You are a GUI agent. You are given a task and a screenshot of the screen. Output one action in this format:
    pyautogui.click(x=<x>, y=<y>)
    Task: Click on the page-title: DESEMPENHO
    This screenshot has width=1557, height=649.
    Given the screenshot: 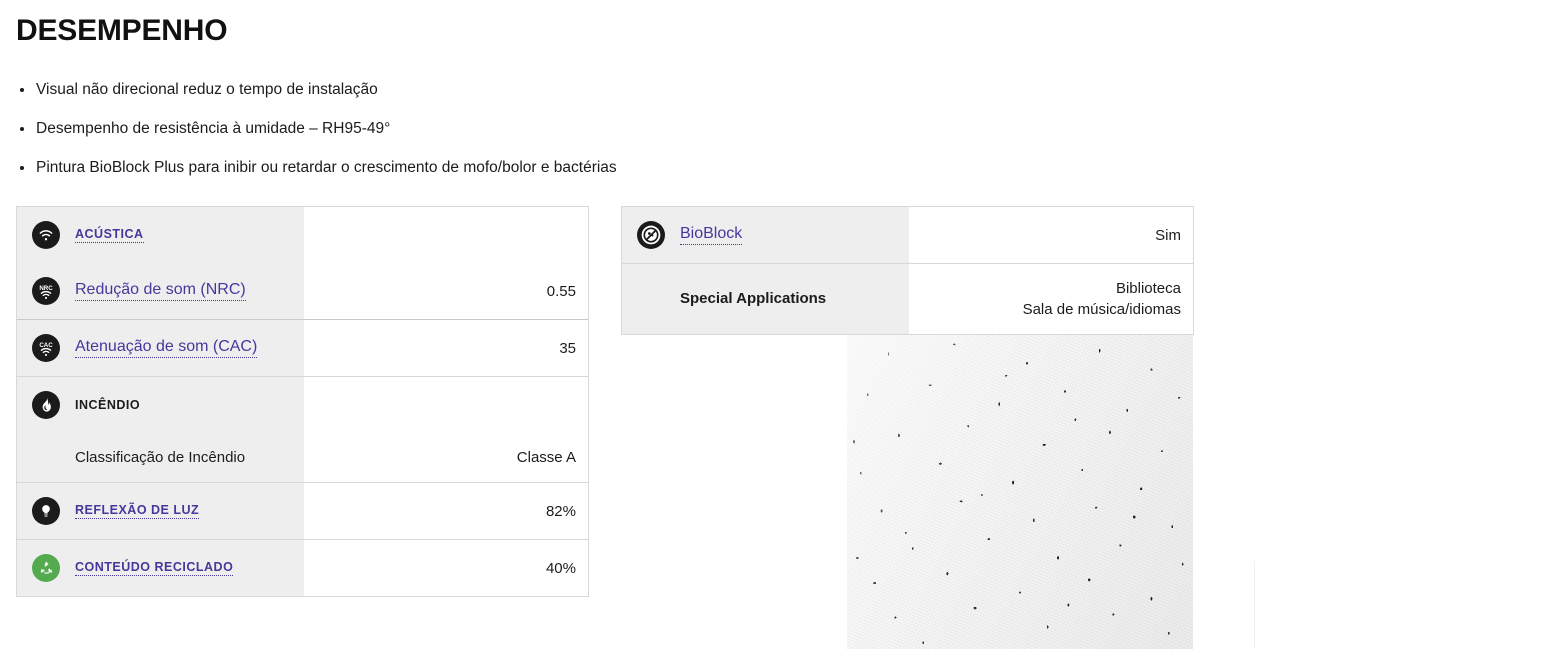 What is the action you would take?
    pyautogui.click(x=122, y=30)
    